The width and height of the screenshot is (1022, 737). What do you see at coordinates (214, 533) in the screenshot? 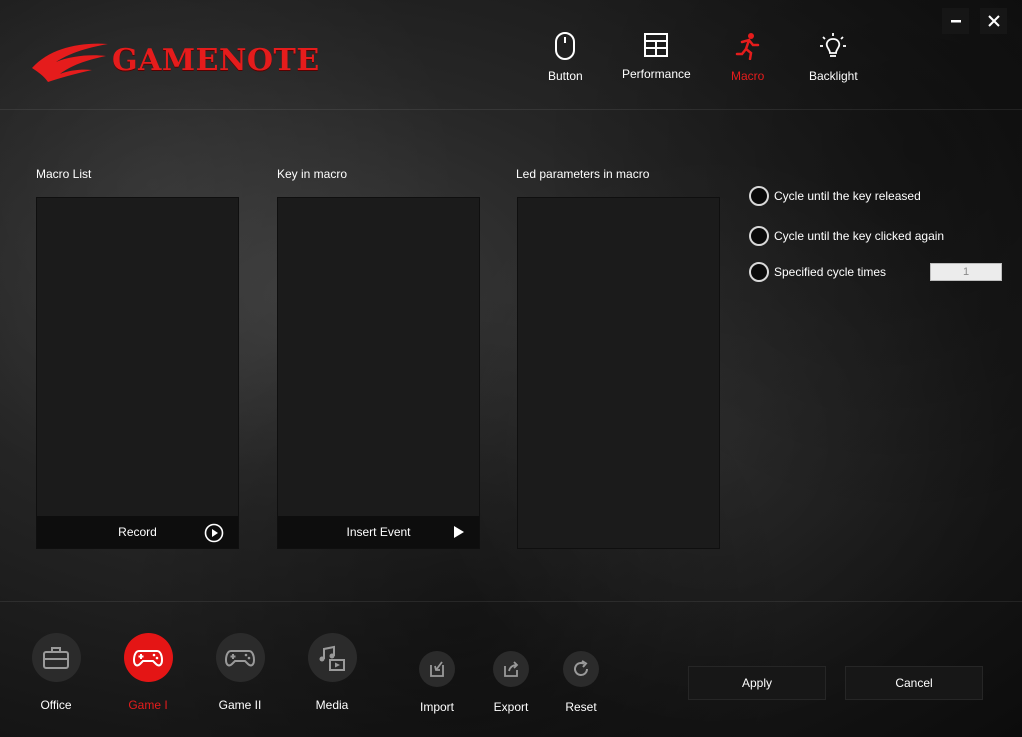
I see `play-circle-icon` at bounding box center [214, 533].